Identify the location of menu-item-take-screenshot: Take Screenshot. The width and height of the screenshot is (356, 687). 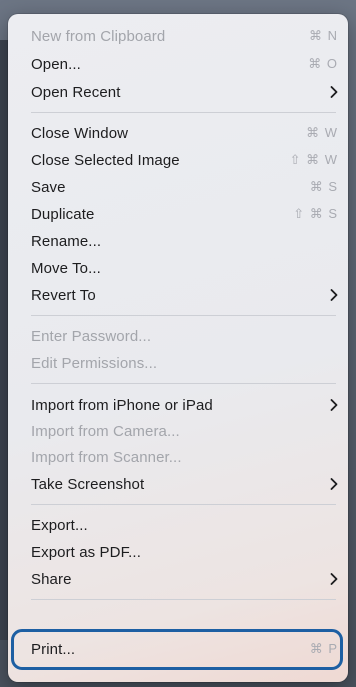
(178, 484).